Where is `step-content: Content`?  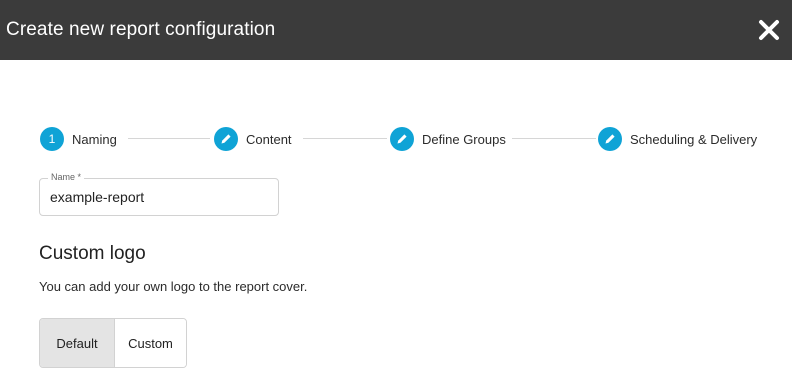
step-content: Content is located at coordinates (253, 139).